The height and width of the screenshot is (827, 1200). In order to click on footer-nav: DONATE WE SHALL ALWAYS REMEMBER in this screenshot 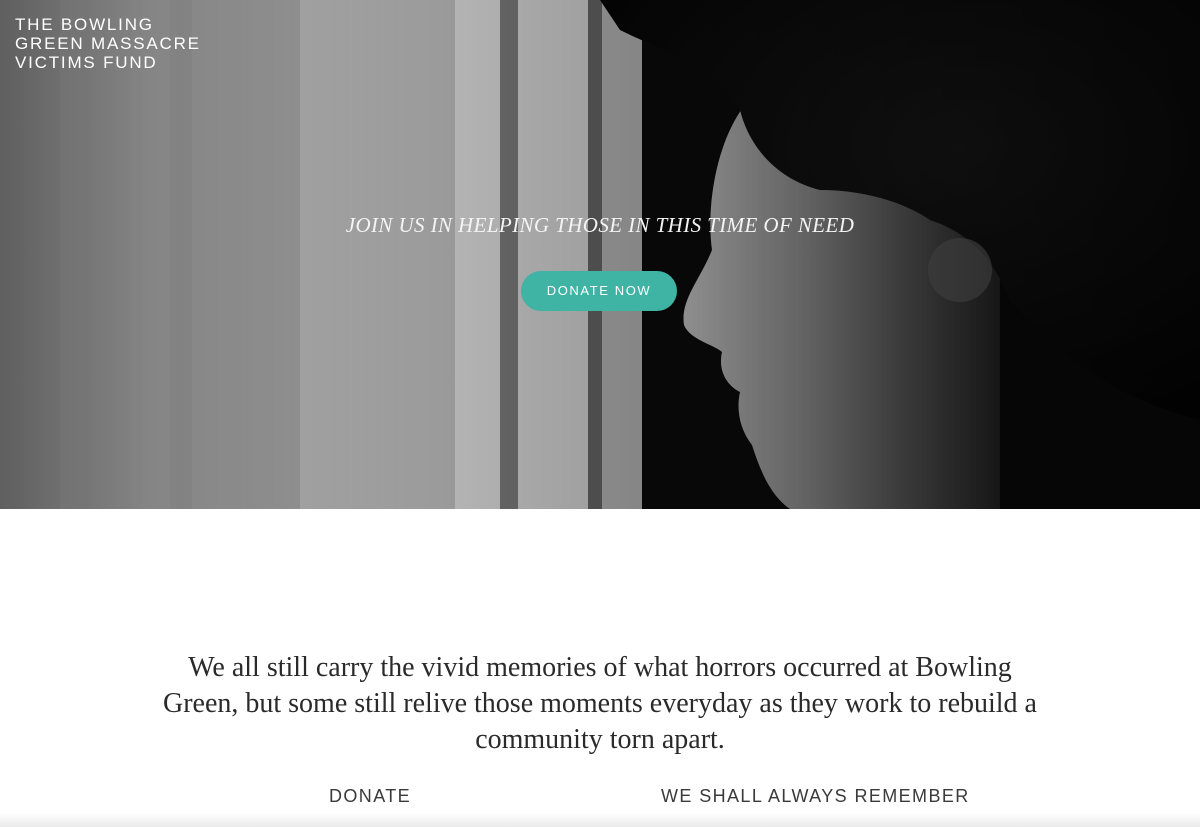, I will do `click(600, 798)`.